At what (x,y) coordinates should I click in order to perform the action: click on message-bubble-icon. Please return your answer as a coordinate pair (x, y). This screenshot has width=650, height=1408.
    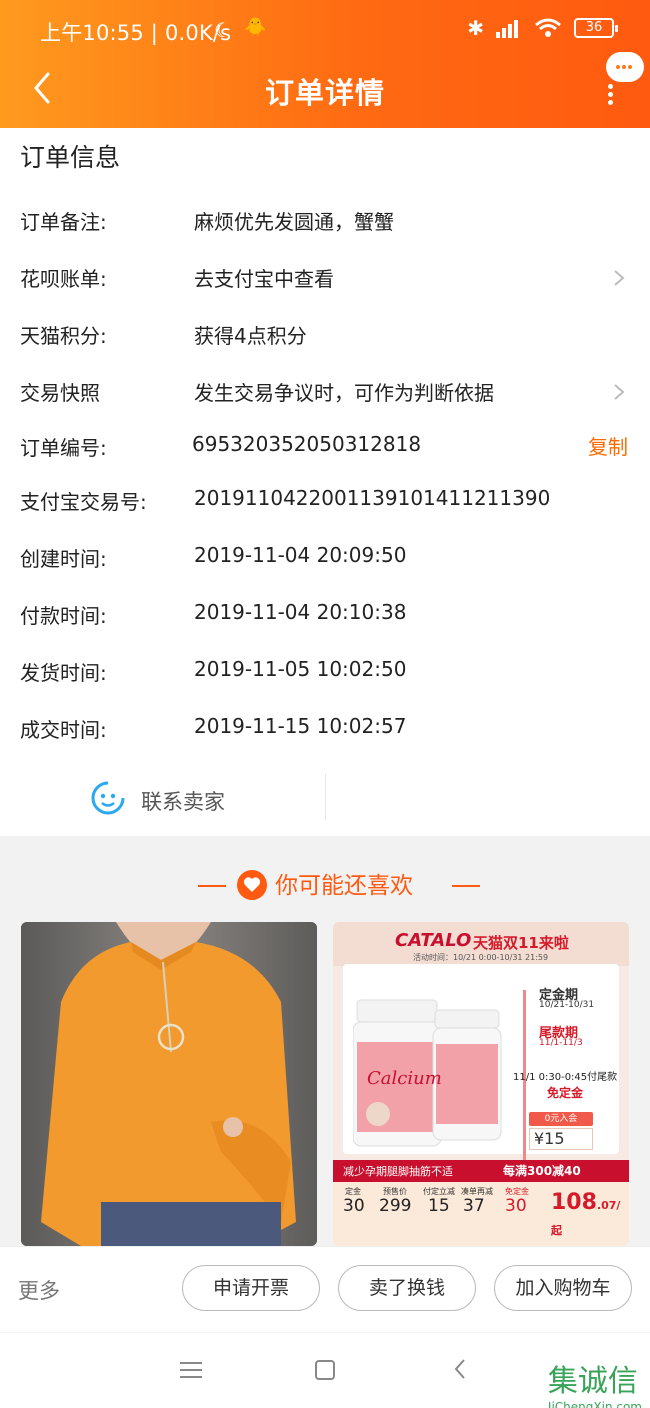
    Looking at the image, I should click on (625, 67).